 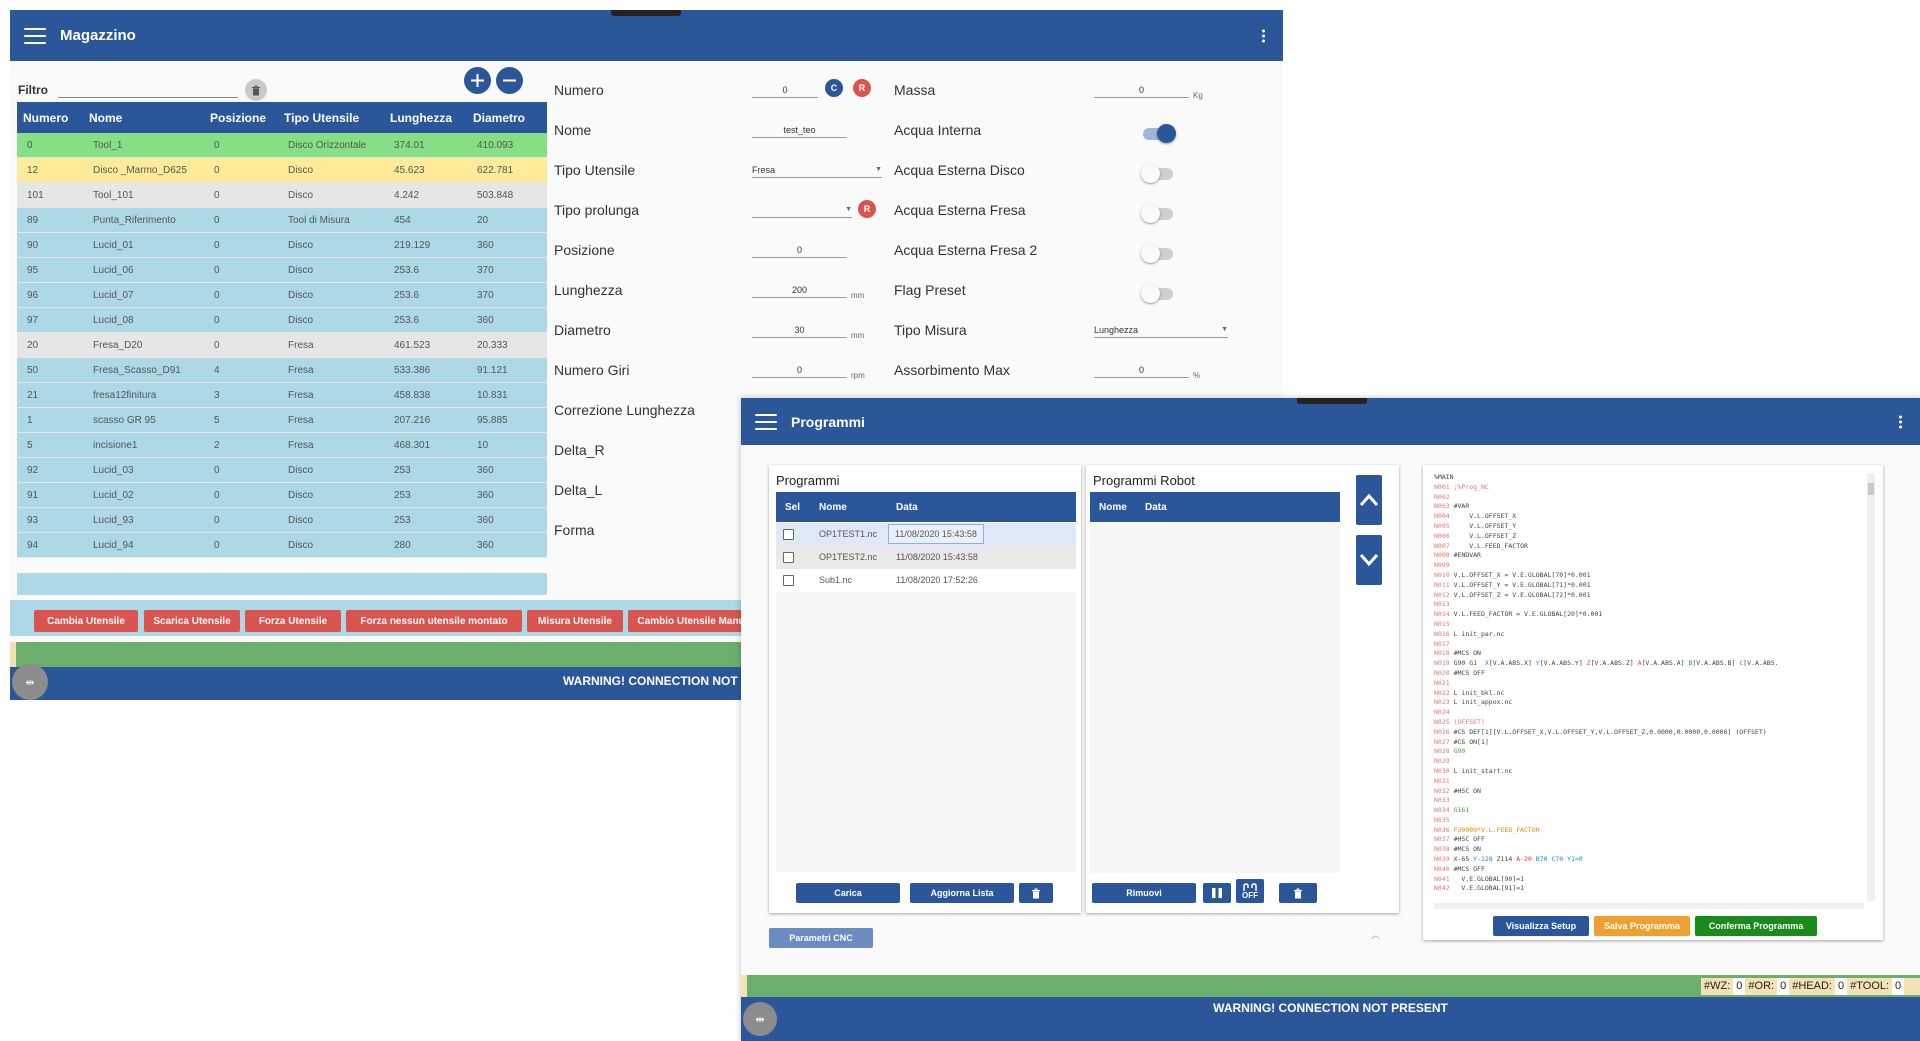 What do you see at coordinates (862, 88) in the screenshot?
I see `numero-r-button: R` at bounding box center [862, 88].